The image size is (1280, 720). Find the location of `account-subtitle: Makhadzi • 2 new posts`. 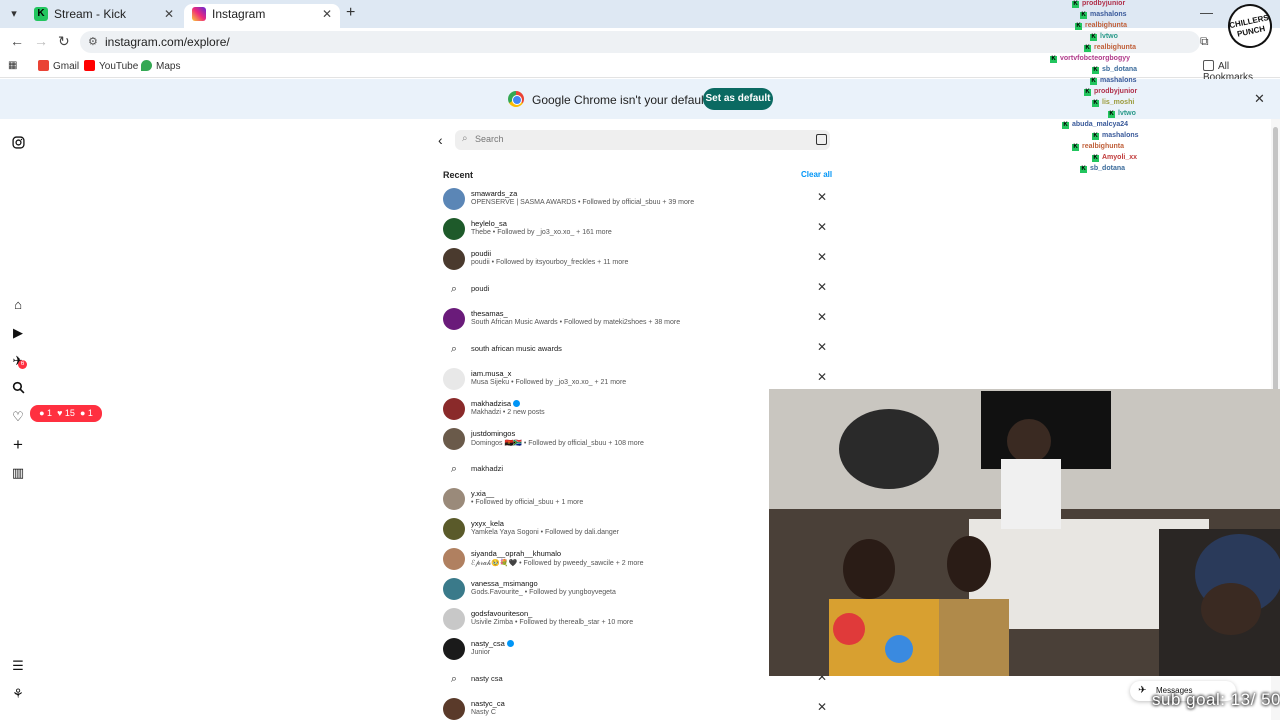

account-subtitle: Makhadzi • 2 new posts is located at coordinates (508, 412).